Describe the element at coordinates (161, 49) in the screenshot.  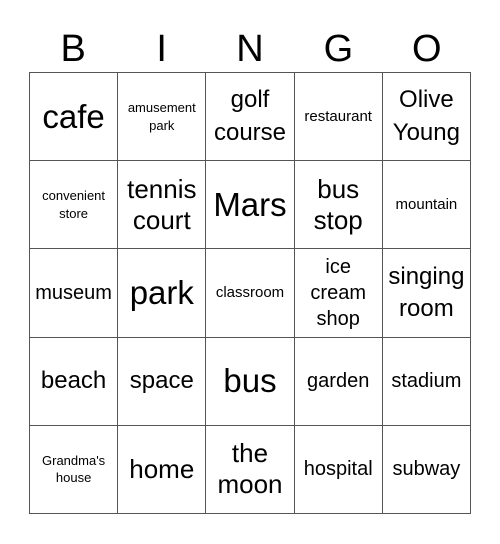
I see `header-letter-i: I` at that location.